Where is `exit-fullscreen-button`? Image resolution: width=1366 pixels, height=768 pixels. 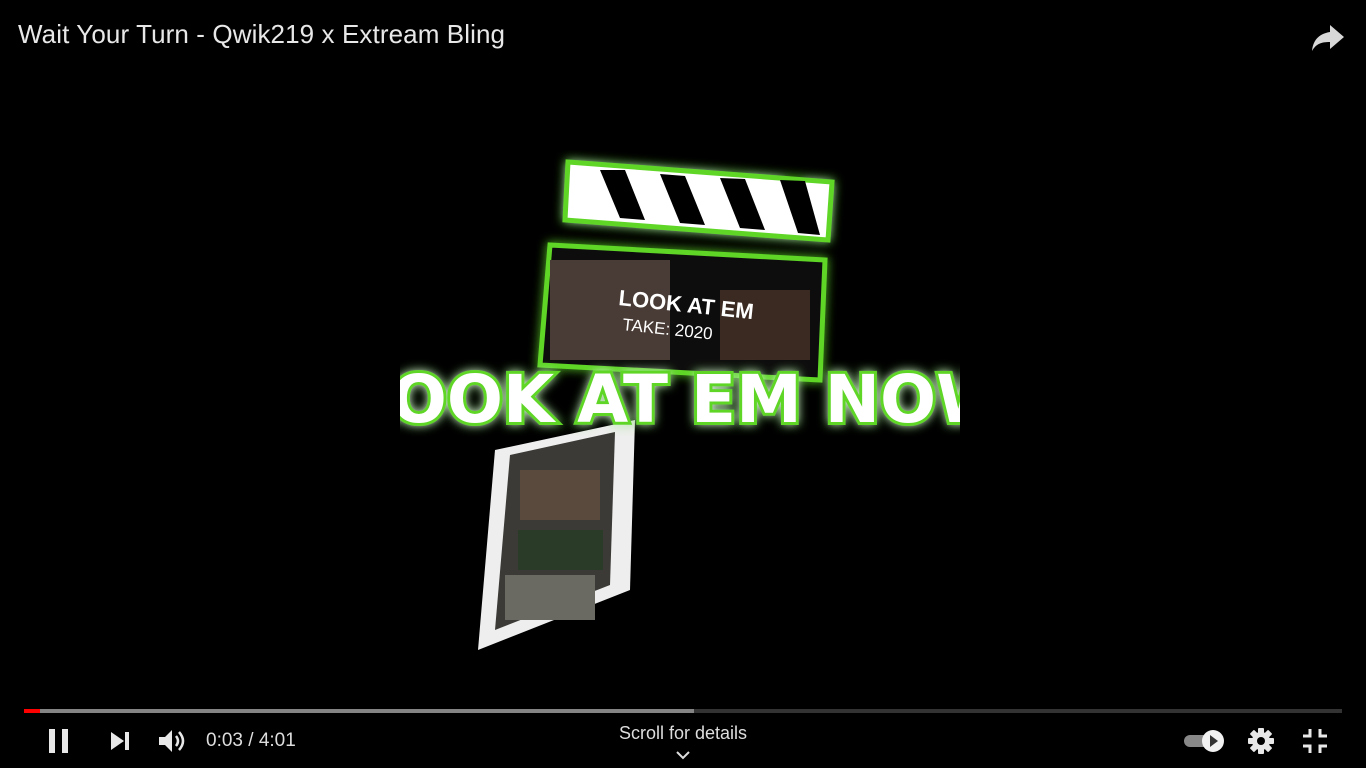 exit-fullscreen-button is located at coordinates (1315, 741).